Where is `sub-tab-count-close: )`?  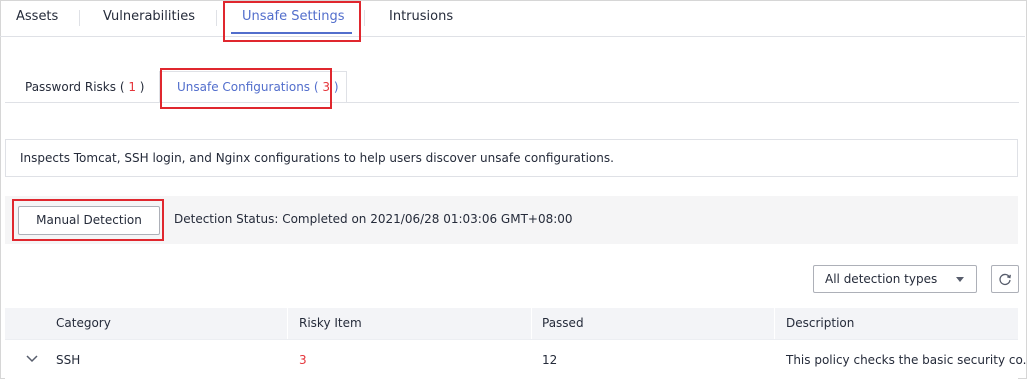 sub-tab-count-close: ) is located at coordinates (140, 87).